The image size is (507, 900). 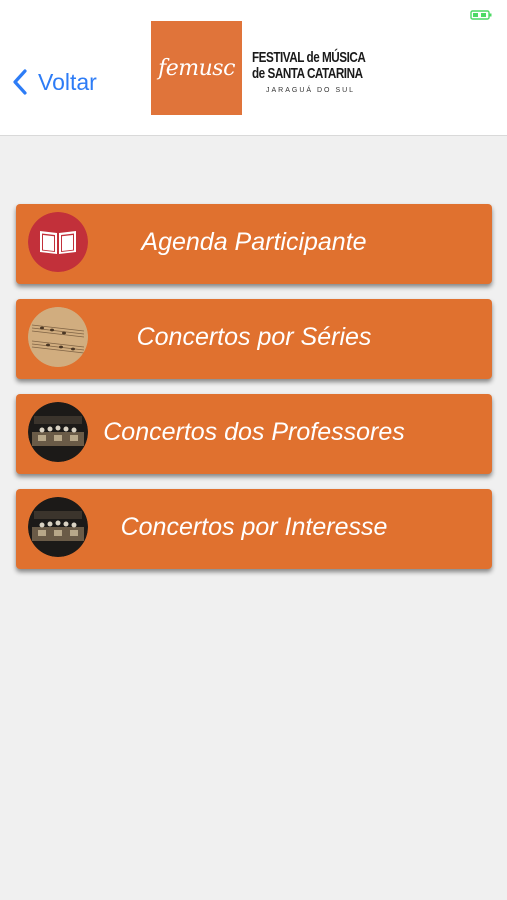 What do you see at coordinates (254, 526) in the screenshot?
I see `menu-label: Concertos por Interesse` at bounding box center [254, 526].